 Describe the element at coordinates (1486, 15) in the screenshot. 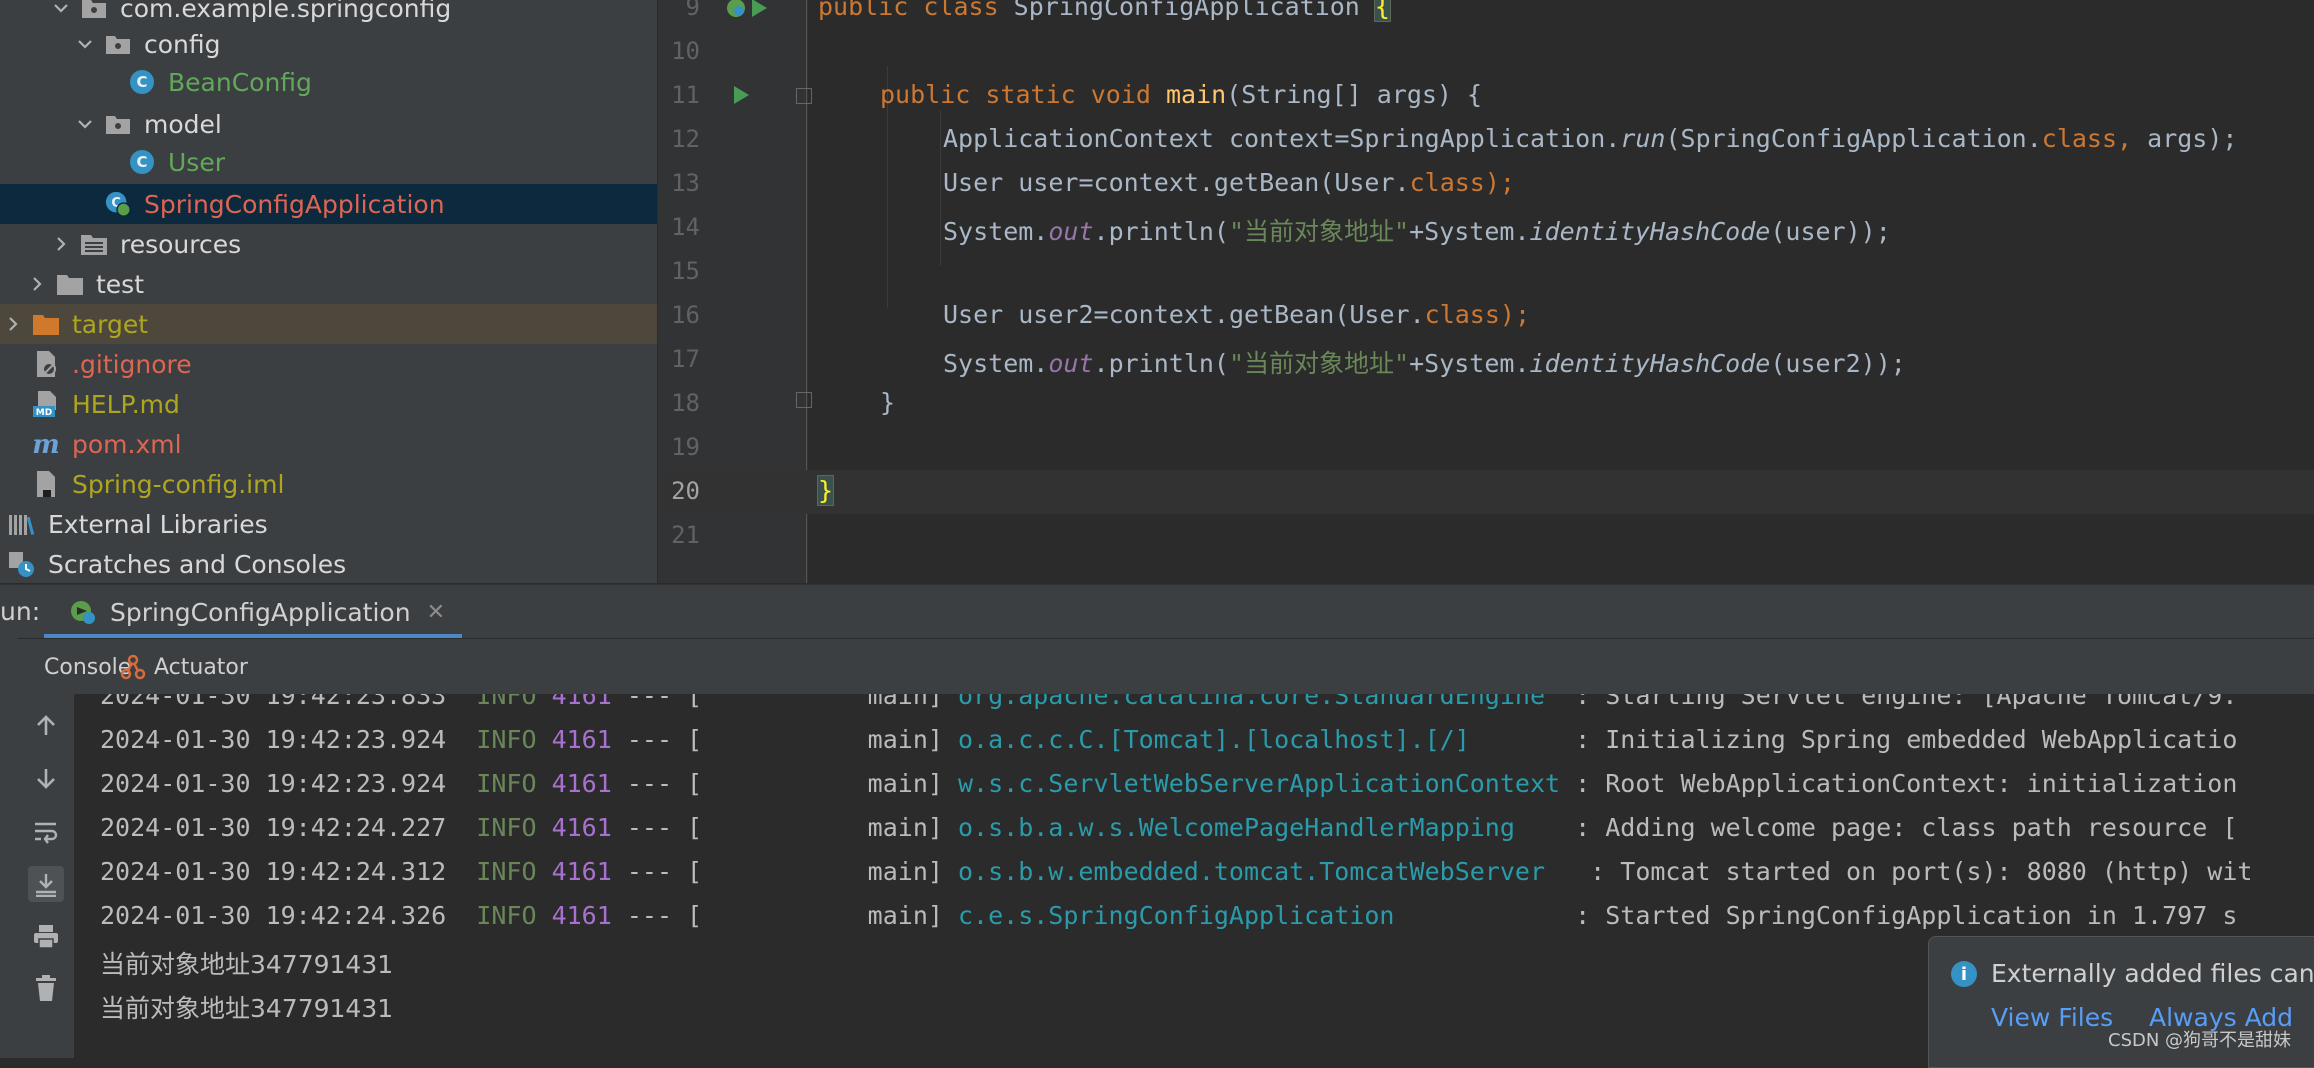

I see `code-line-9: 9 public class SpringConfigApplication {` at that location.